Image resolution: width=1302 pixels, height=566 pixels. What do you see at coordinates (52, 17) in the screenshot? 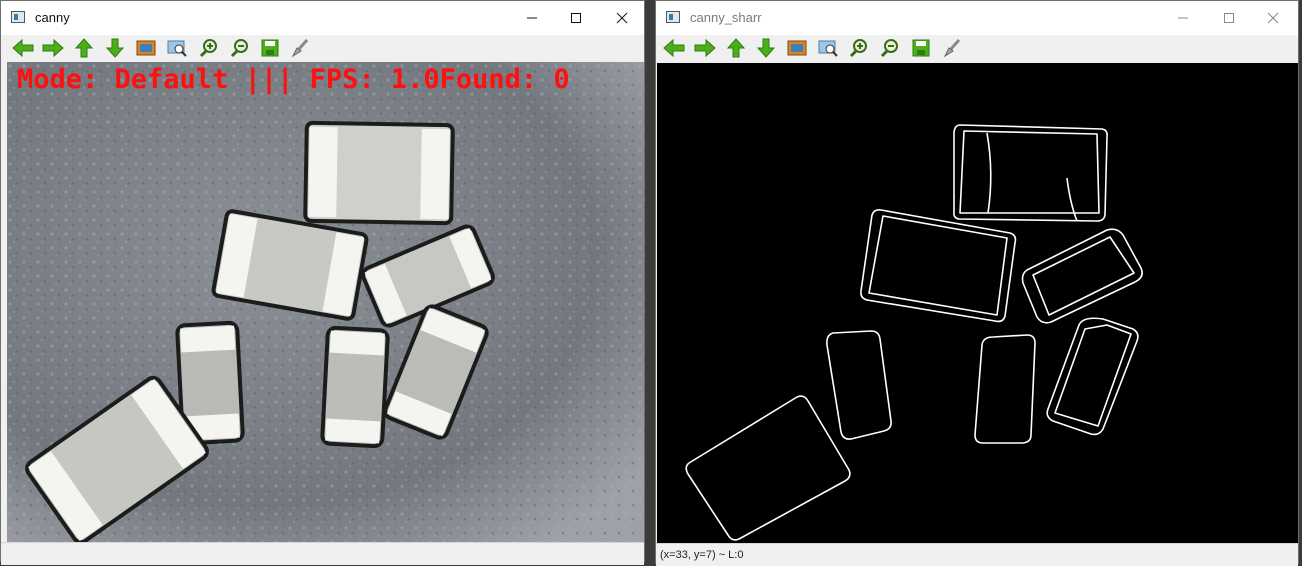
I see `window-title: canny` at bounding box center [52, 17].